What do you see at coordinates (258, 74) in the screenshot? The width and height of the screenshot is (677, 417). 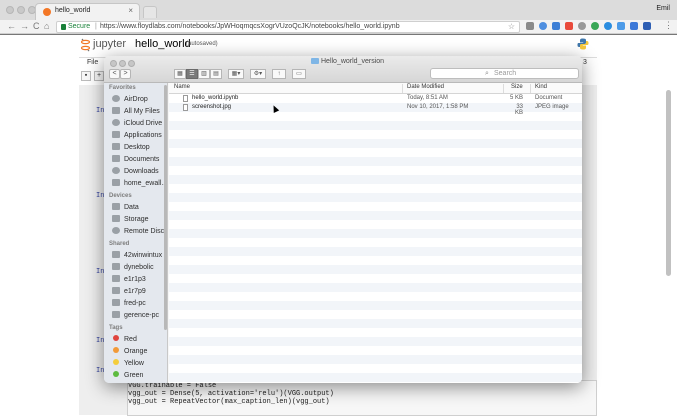 I see `action-gear-icon: ⚙▾` at bounding box center [258, 74].